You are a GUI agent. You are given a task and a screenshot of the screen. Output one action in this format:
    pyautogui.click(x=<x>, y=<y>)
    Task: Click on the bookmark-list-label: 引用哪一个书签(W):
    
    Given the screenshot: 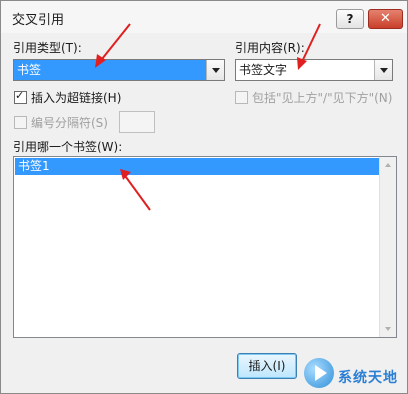 What is the action you would take?
    pyautogui.click(x=68, y=147)
    